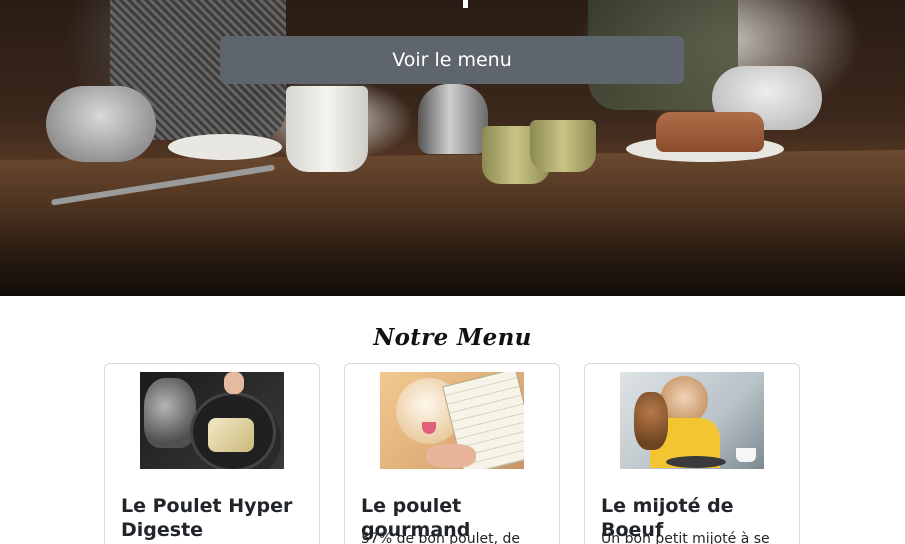 The width and height of the screenshot is (905, 544). What do you see at coordinates (465, 4) in the screenshot?
I see `hero-heading-fragment` at bounding box center [465, 4].